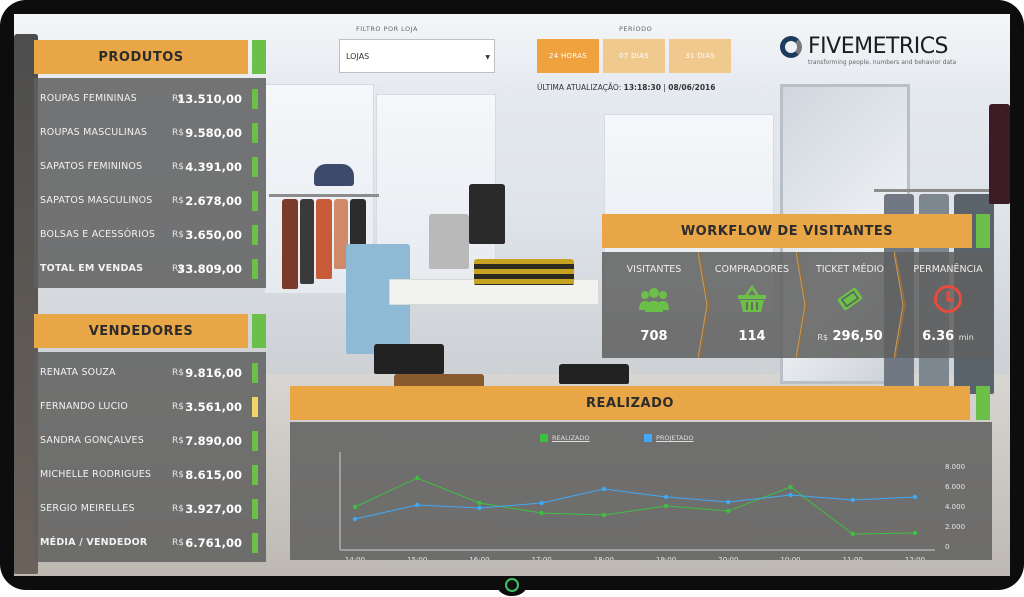  What do you see at coordinates (387, 29) in the screenshot?
I see `filter-label: FILTRO POR LOJA` at bounding box center [387, 29].